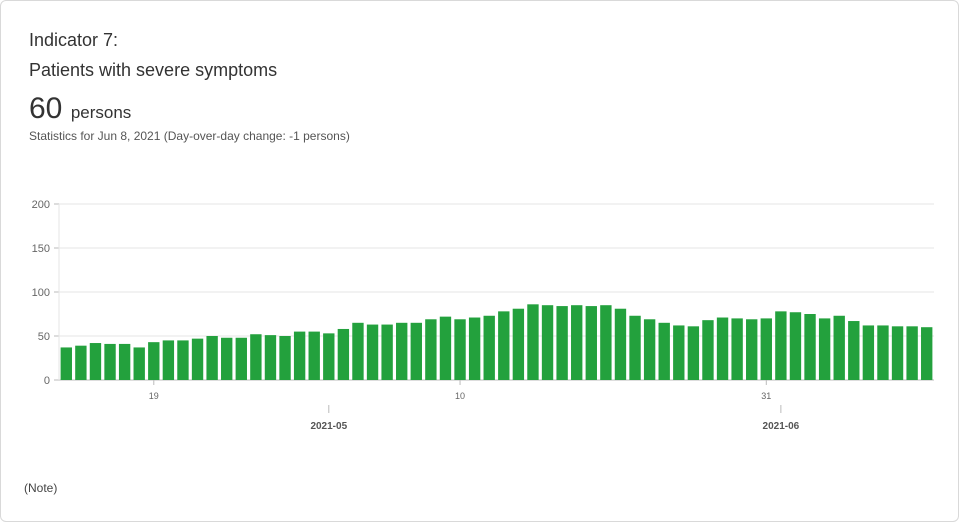 The height and width of the screenshot is (522, 959). I want to click on x-day-tick-label: 31, so click(766, 396).